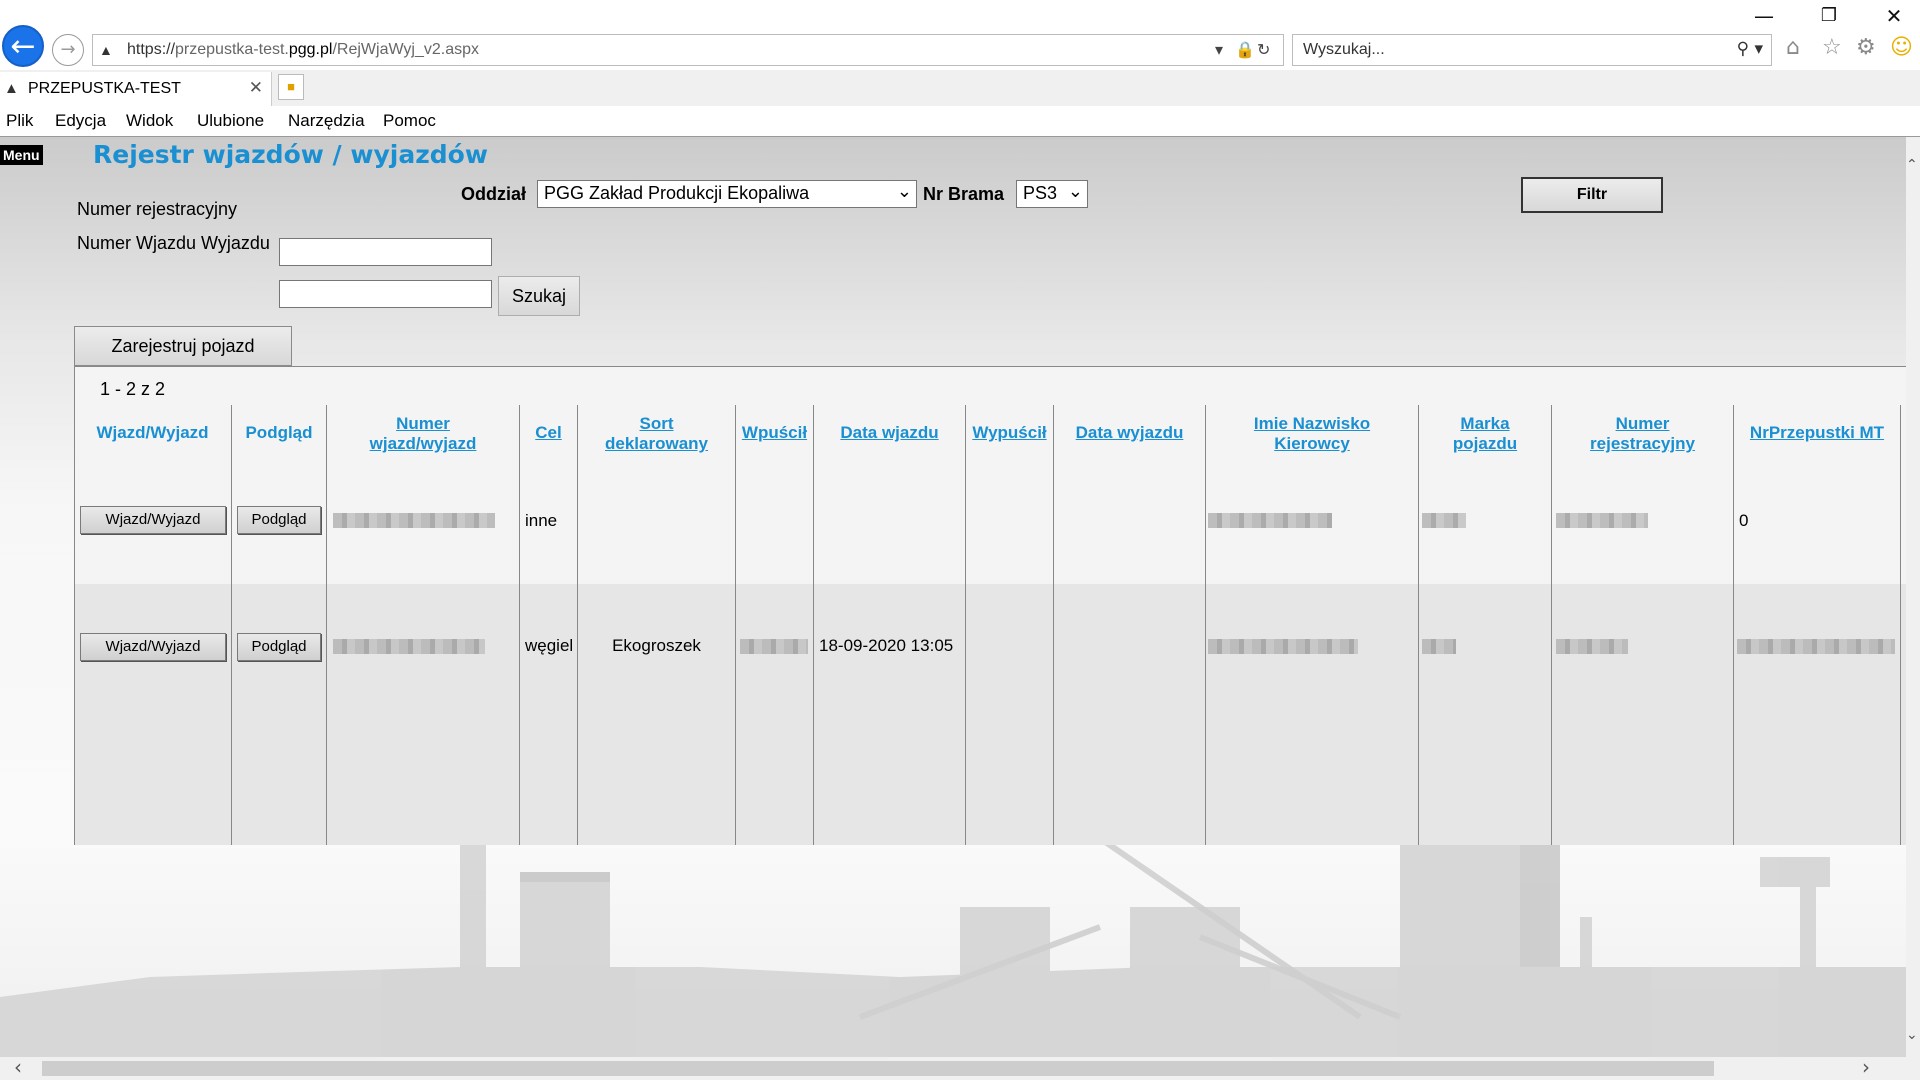 This screenshot has width=1920, height=1080. Describe the element at coordinates (1832, 47) in the screenshot. I see `favorites-star-icon: ☆` at that location.